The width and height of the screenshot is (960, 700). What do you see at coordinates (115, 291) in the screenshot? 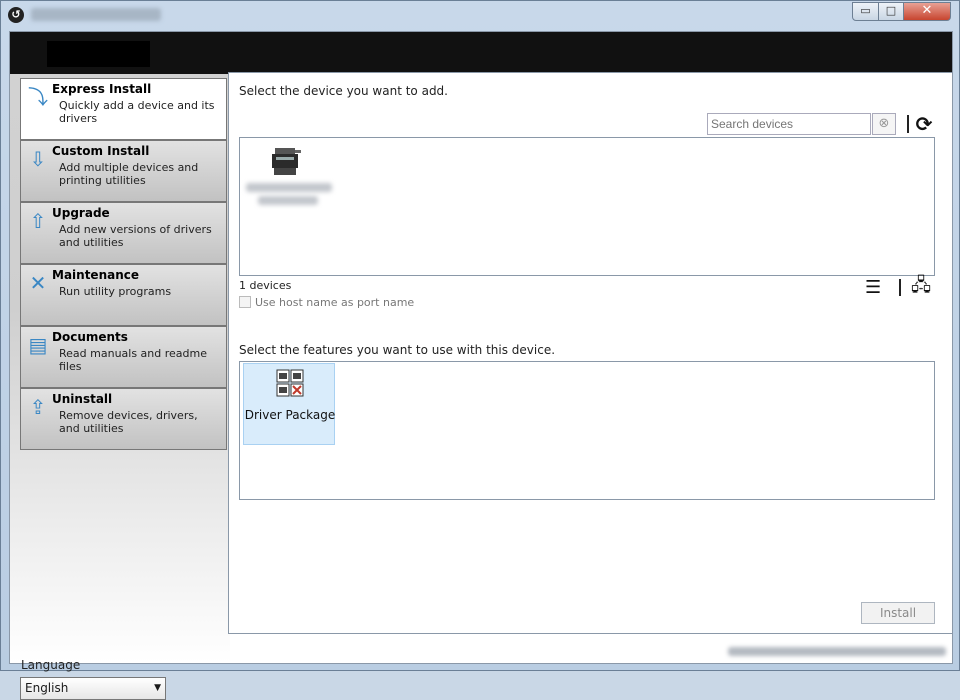
I see `nav-description: Run utility programs` at bounding box center [115, 291].